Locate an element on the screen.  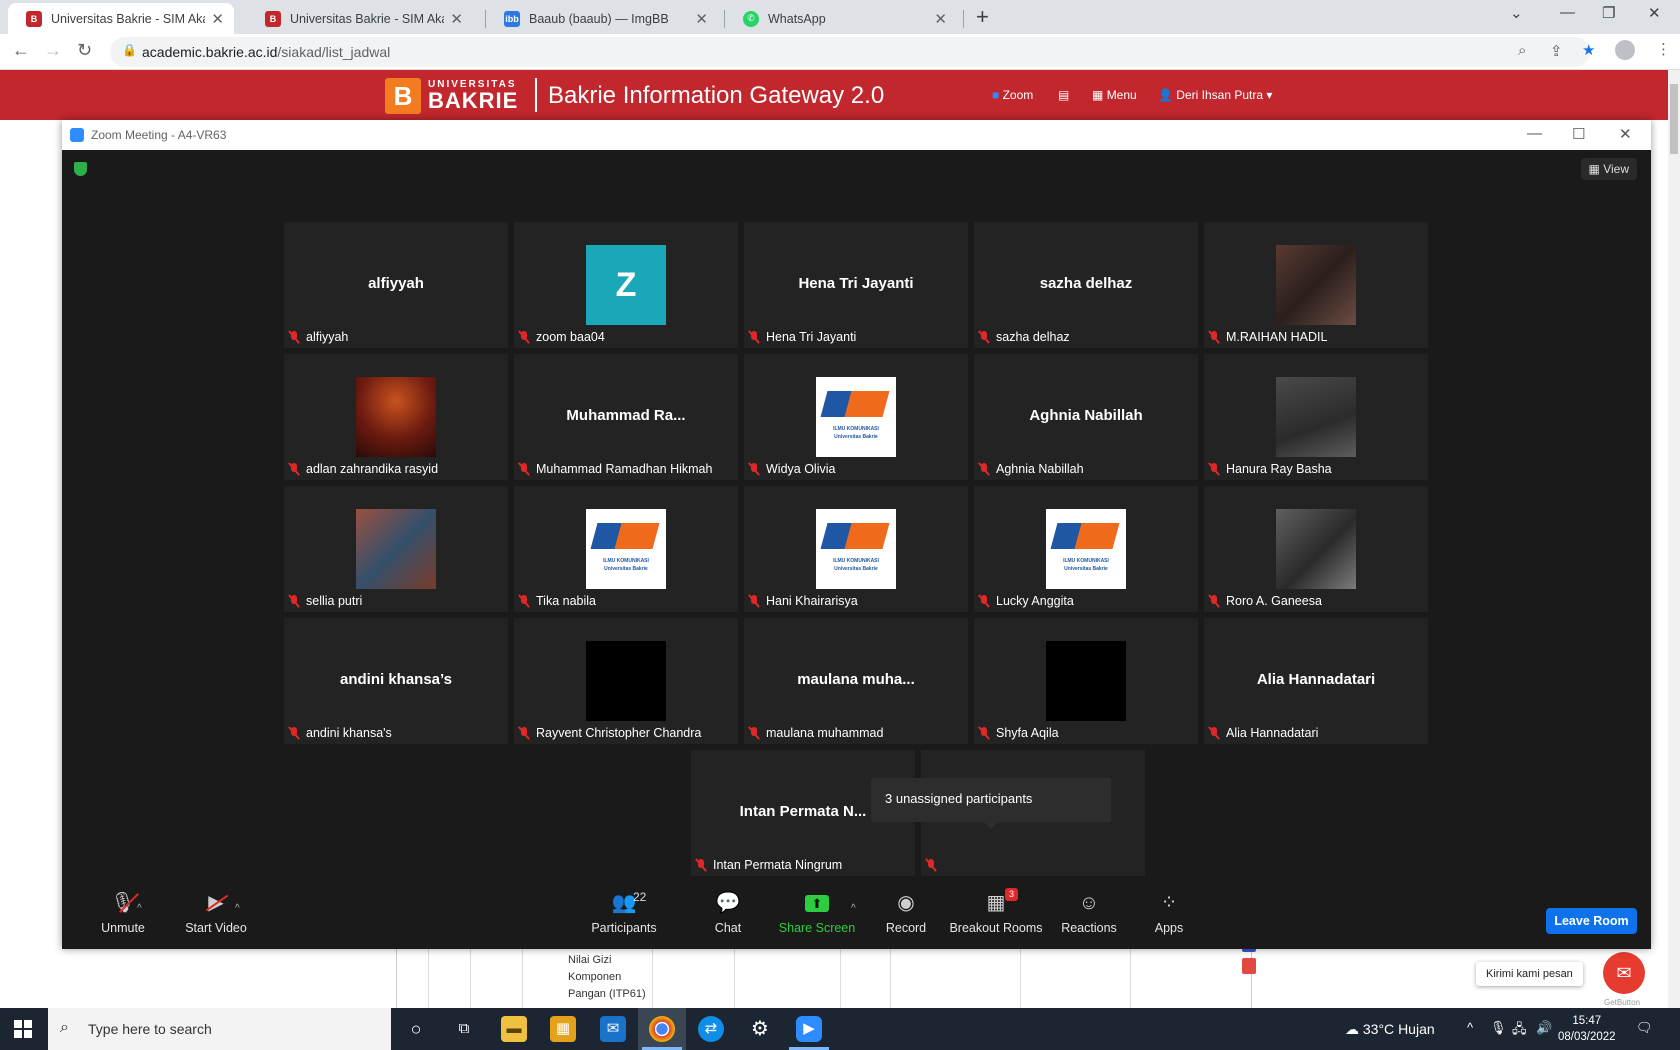
browser-tab-1: B Universitas Bakrie - SIM Akadem ✕ is located at coordinates (121, 18).